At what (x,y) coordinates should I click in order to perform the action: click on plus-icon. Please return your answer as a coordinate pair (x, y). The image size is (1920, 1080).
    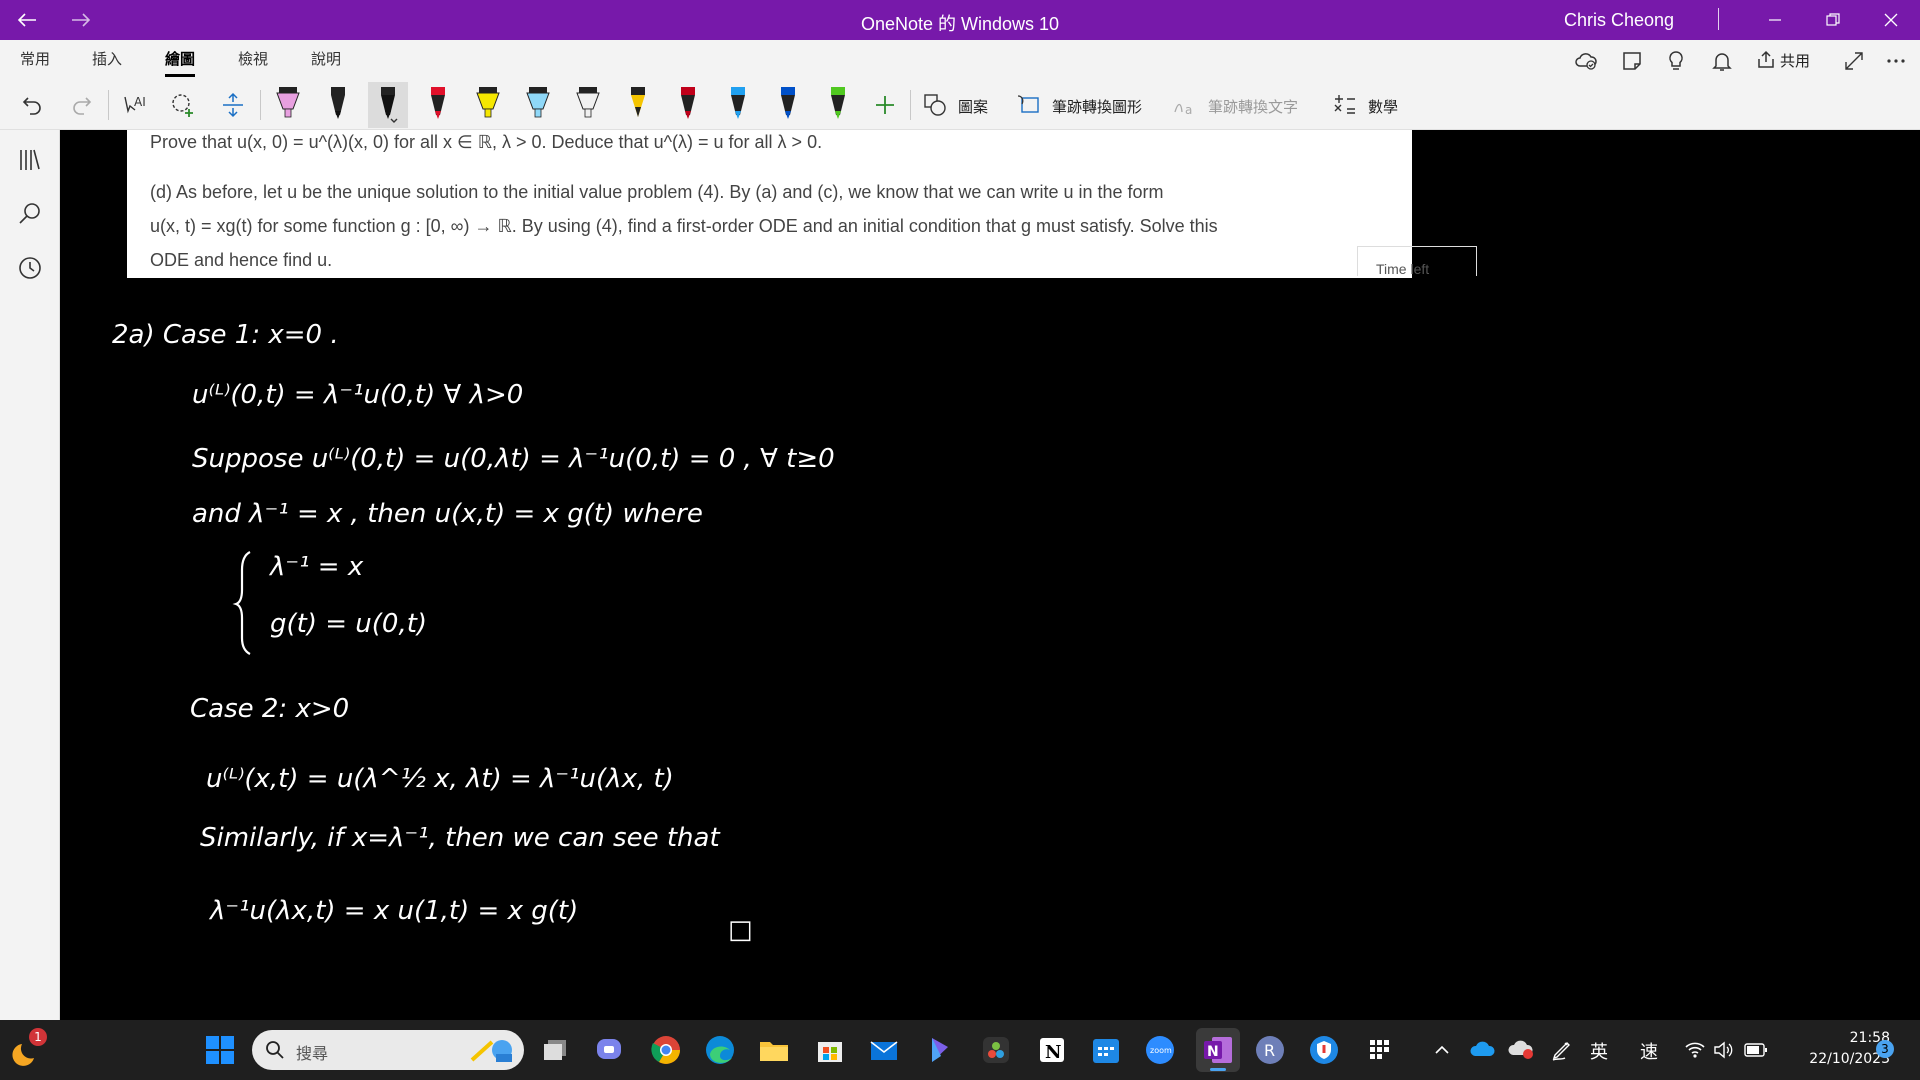
    Looking at the image, I should click on (885, 105).